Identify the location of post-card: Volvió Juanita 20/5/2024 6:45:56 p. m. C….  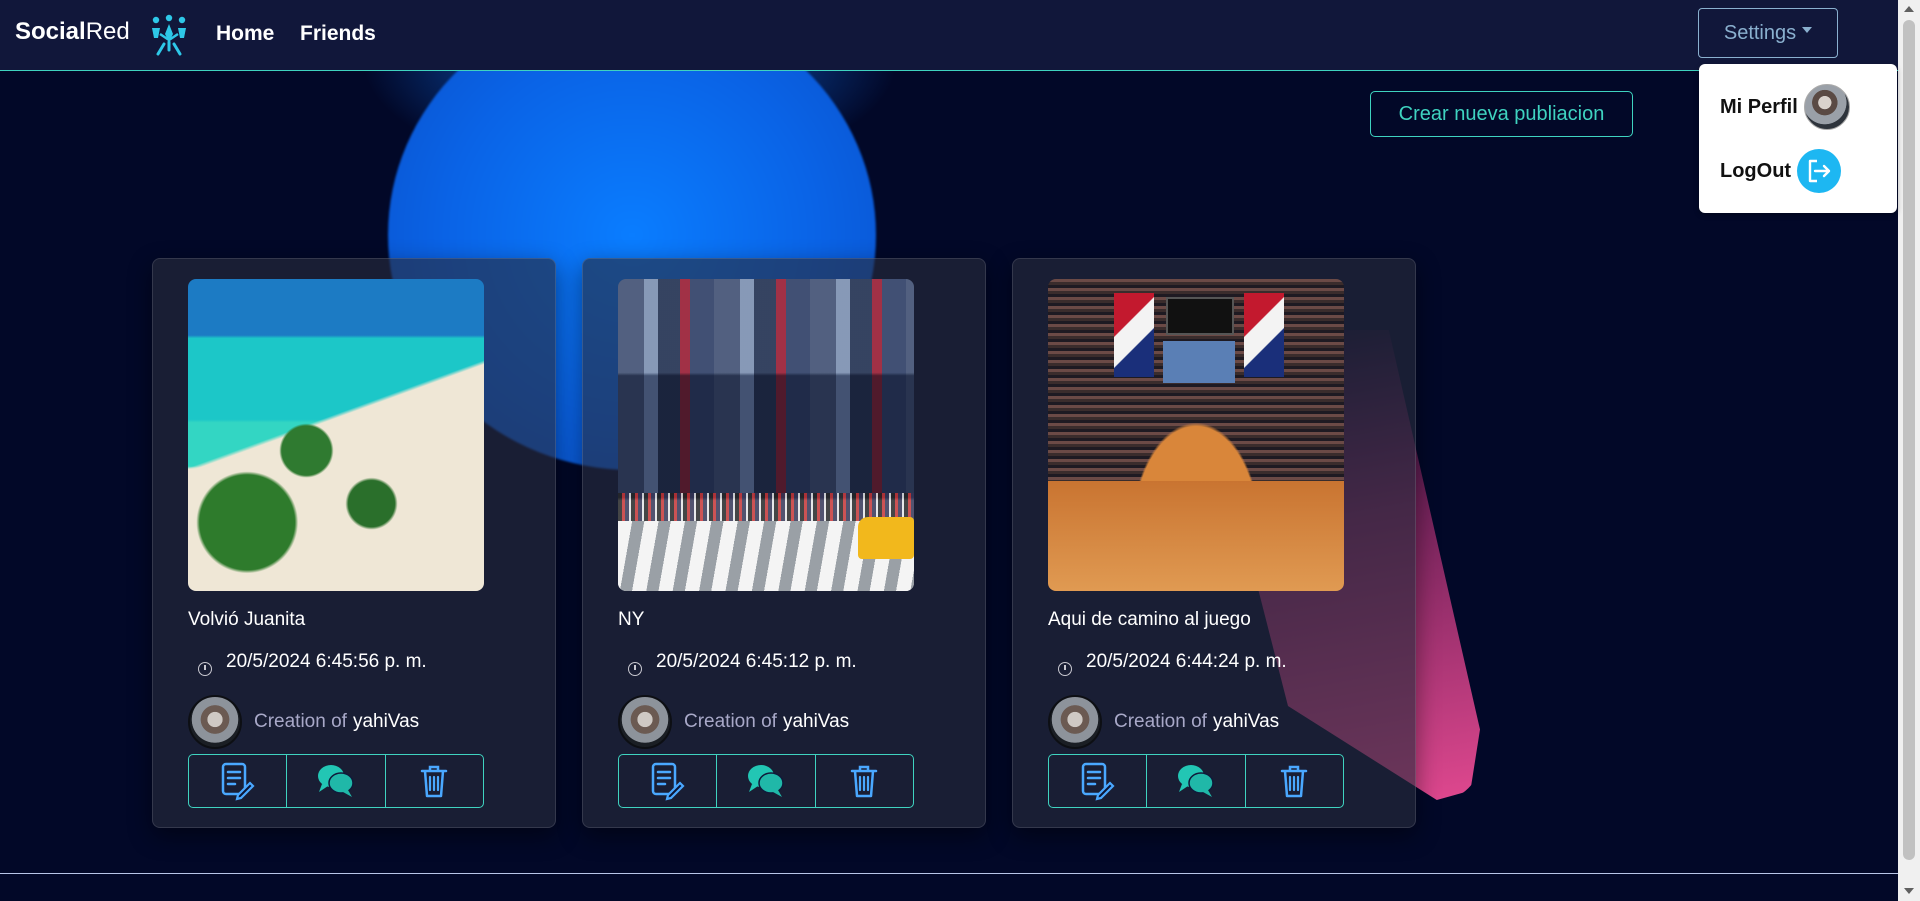
(354, 543).